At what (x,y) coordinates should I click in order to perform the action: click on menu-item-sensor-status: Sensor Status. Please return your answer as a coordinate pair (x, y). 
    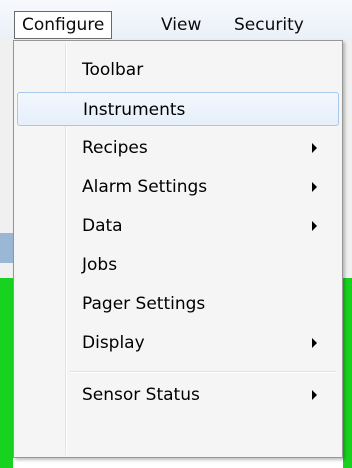
    Looking at the image, I should click on (178, 395).